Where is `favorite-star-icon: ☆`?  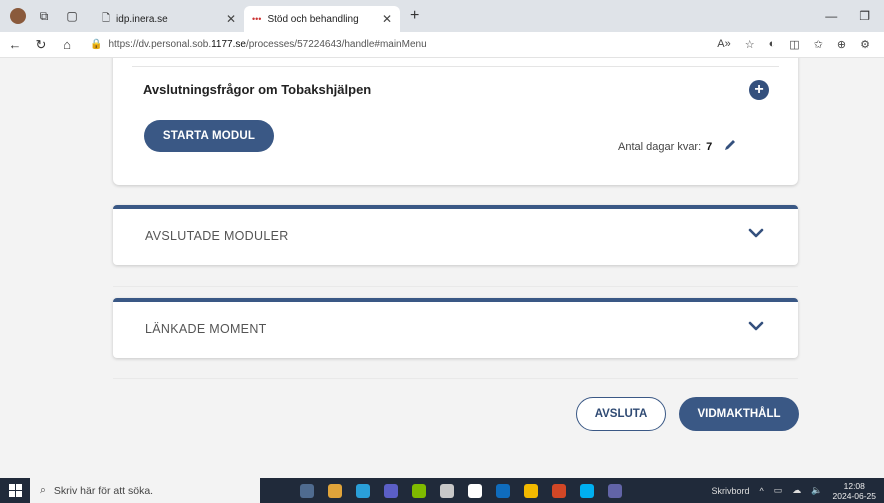 favorite-star-icon: ☆ is located at coordinates (750, 44).